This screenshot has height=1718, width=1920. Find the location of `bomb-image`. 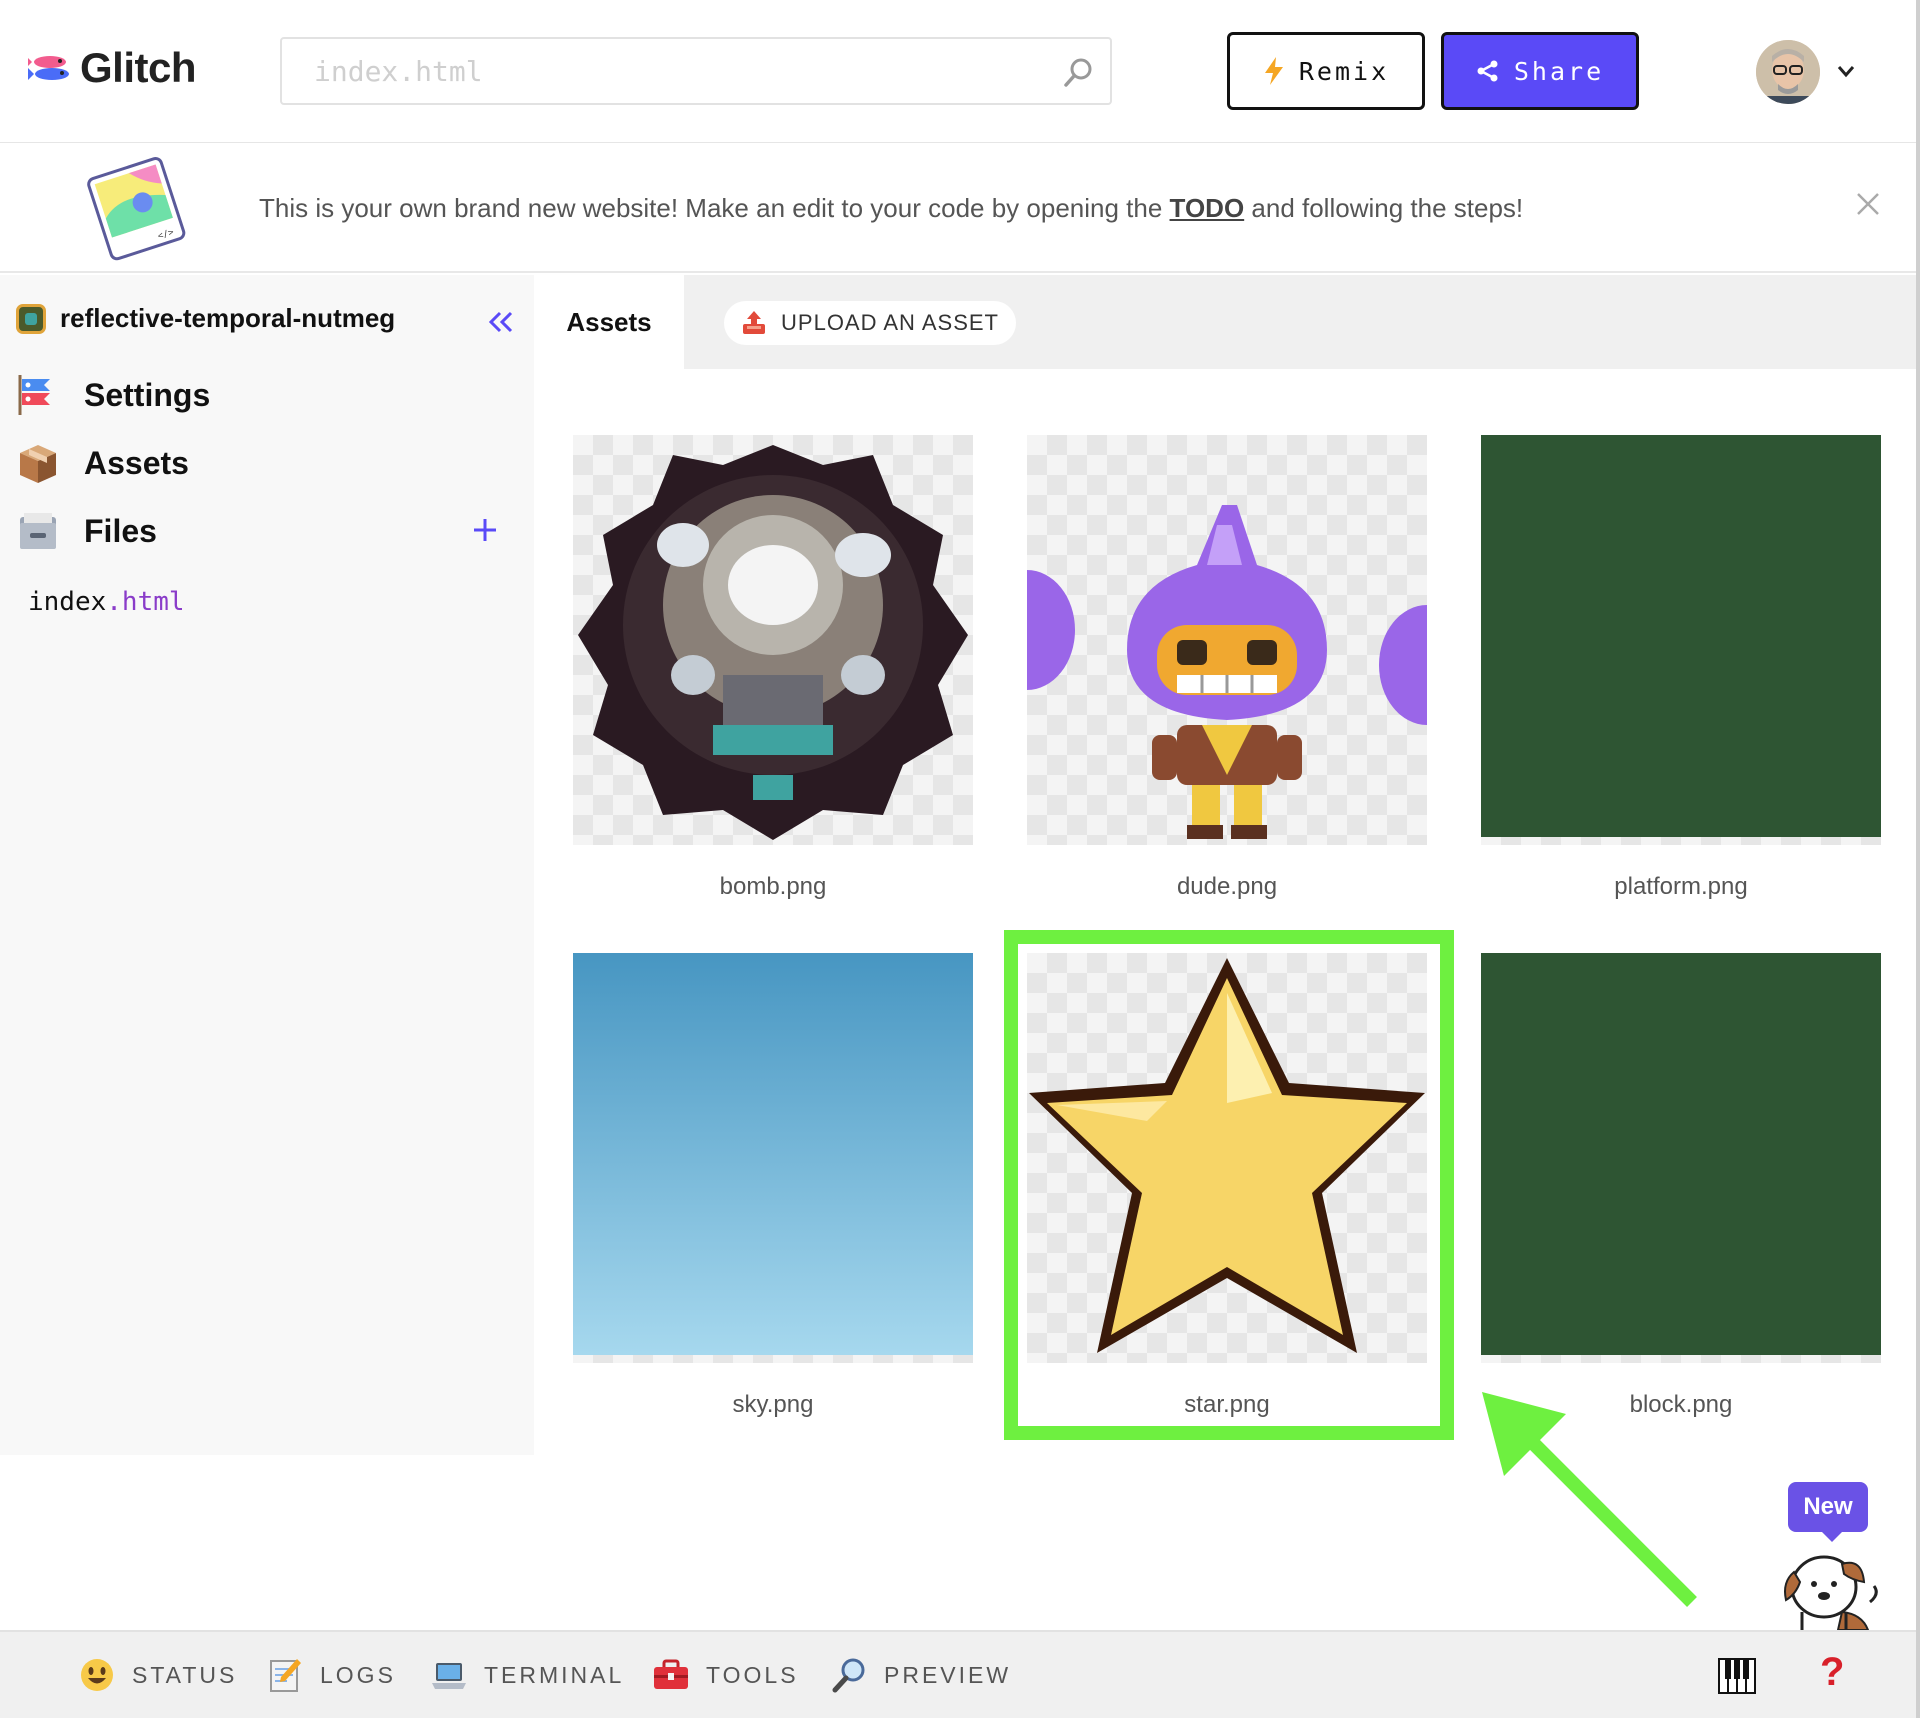

bomb-image is located at coordinates (773, 642).